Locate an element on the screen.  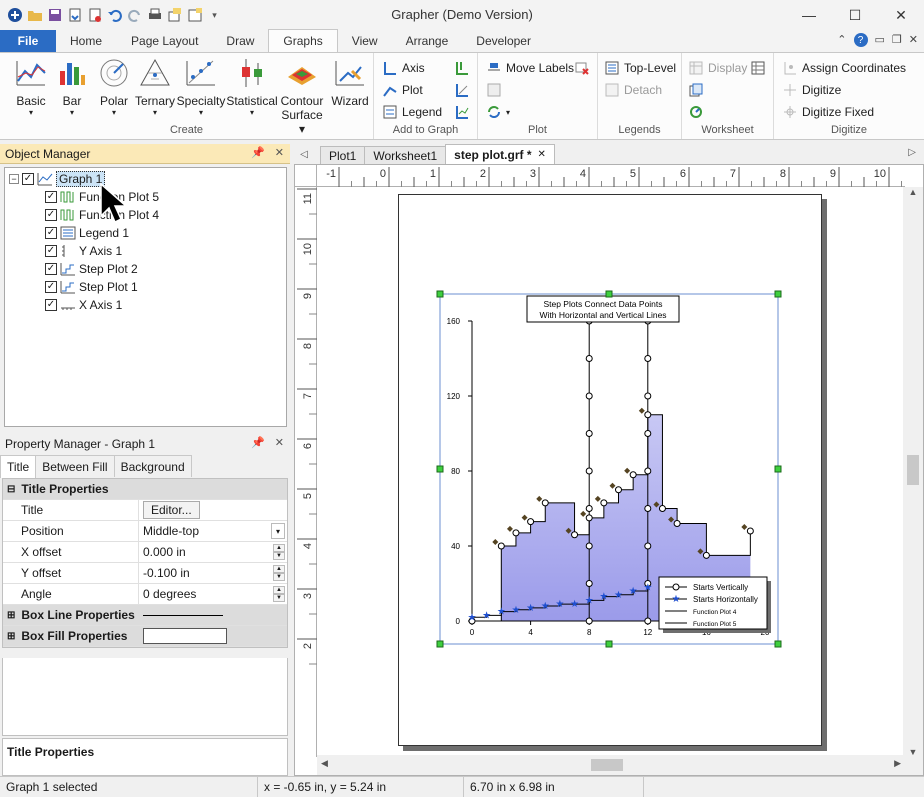
close-button: ✕ is located at coordinates (901, 15).